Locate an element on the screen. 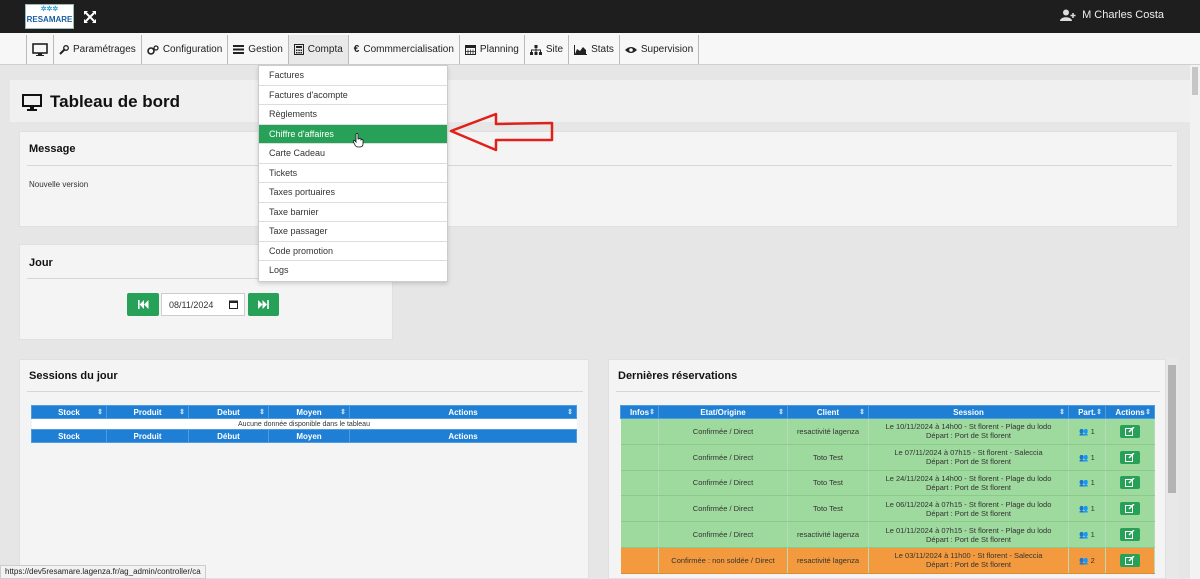  jour-title: Jour is located at coordinates (41, 263).